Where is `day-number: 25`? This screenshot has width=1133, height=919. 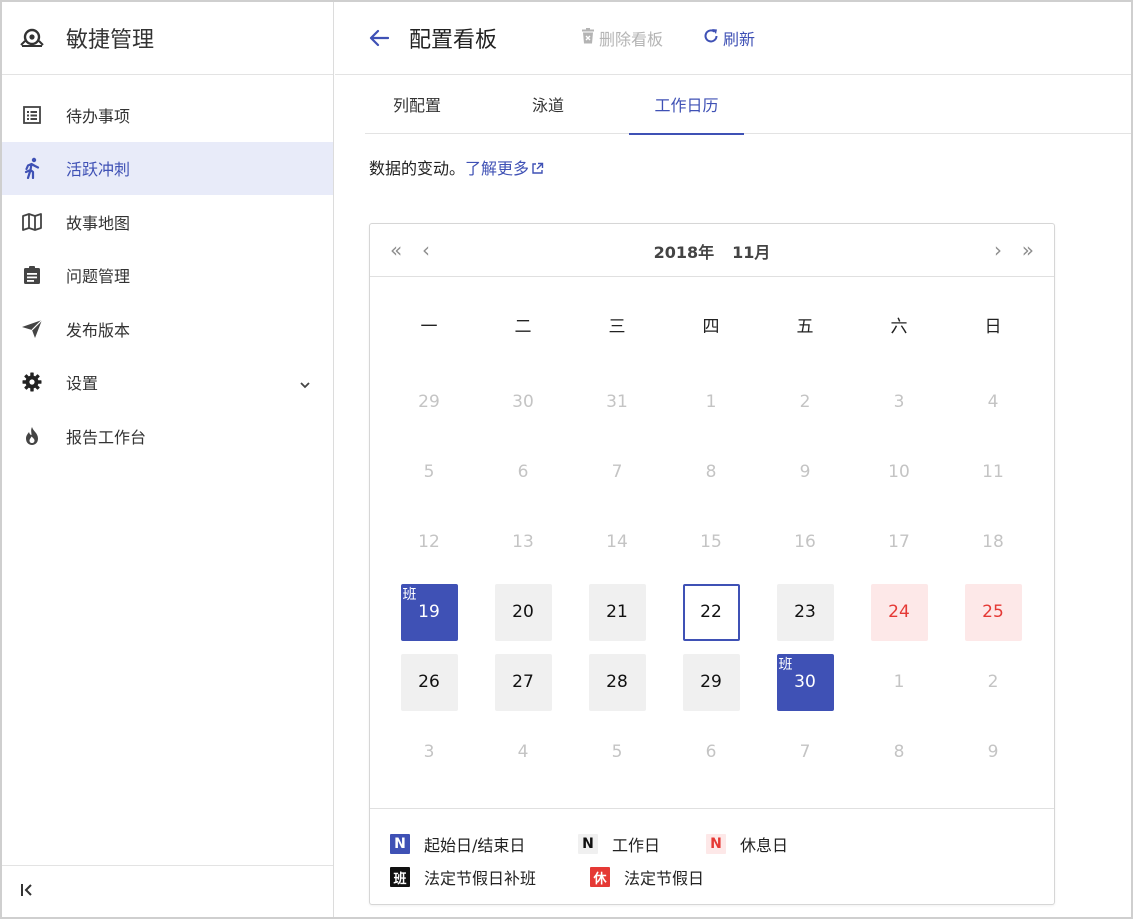 day-number: 25 is located at coordinates (993, 612).